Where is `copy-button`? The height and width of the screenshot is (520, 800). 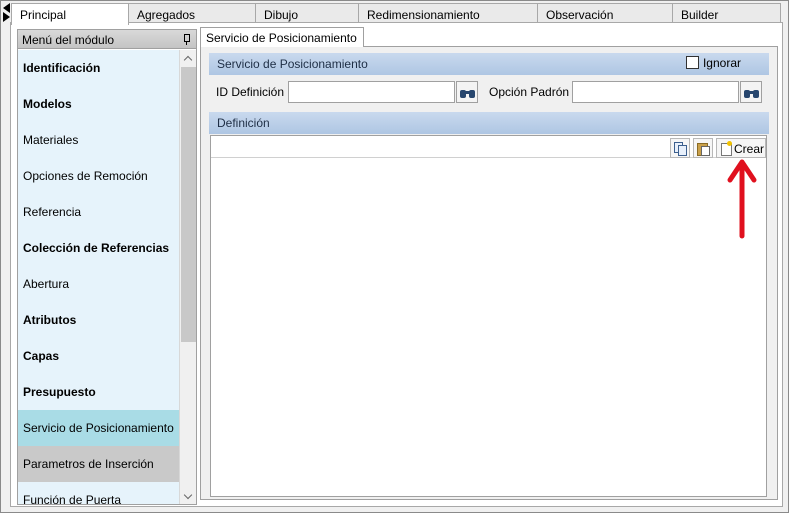
copy-button is located at coordinates (680, 148).